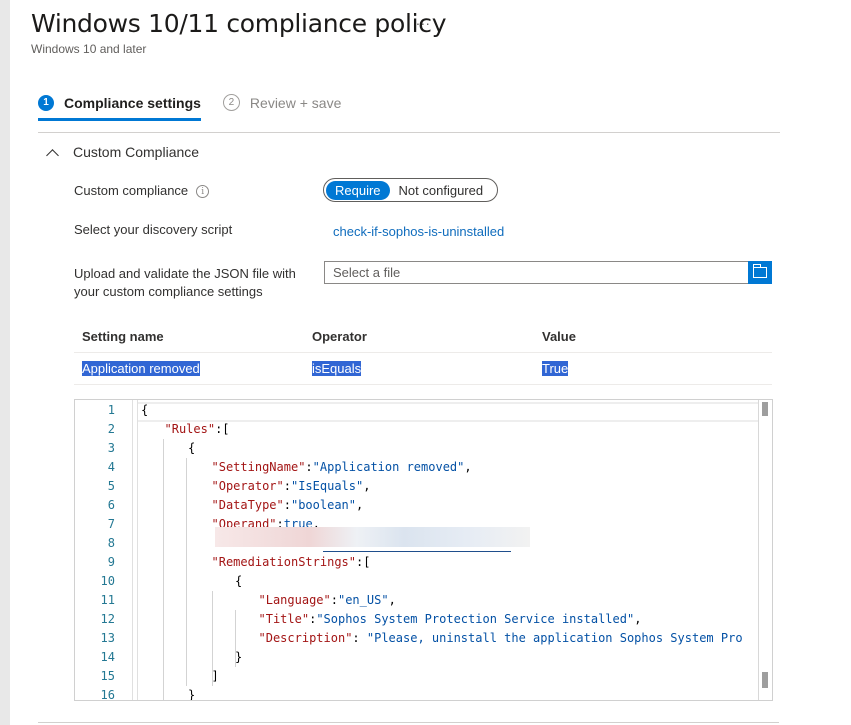  Describe the element at coordinates (339, 336) in the screenshot. I see `column-header-operator: Operator` at that location.